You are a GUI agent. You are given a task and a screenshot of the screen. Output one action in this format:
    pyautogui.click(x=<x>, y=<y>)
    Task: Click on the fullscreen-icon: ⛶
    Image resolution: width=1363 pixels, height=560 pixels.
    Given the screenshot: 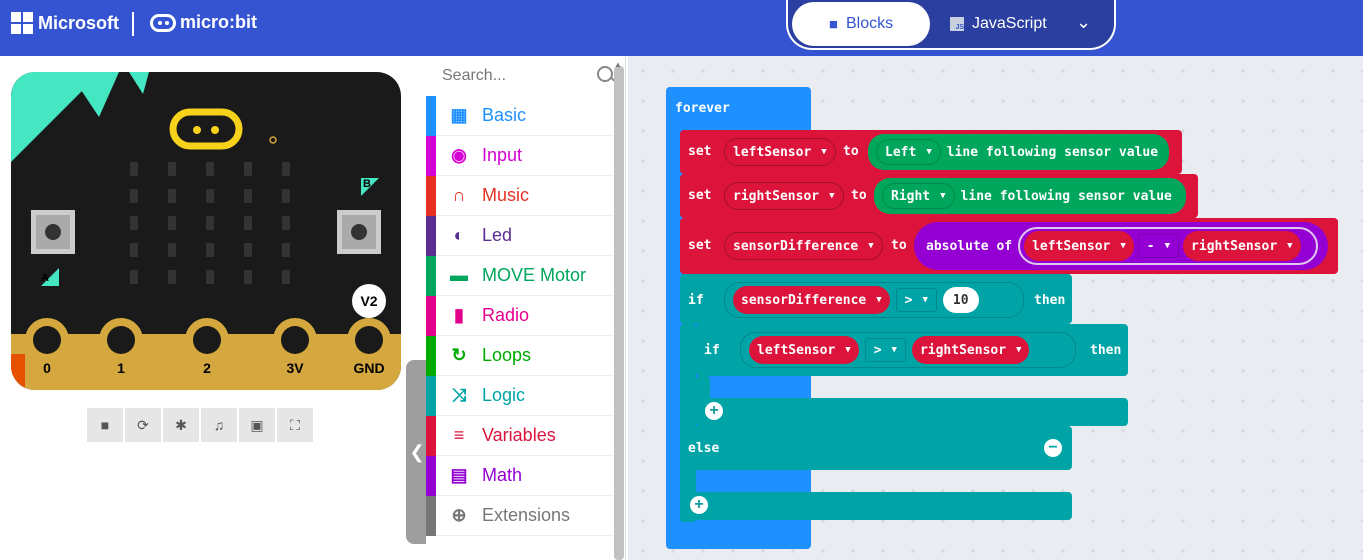 What is the action you would take?
    pyautogui.click(x=295, y=425)
    